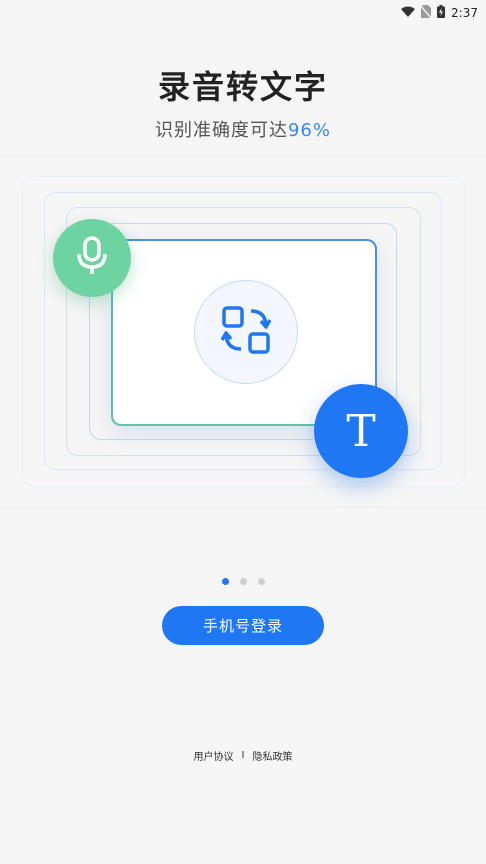 The width and height of the screenshot is (486, 864). Describe the element at coordinates (242, 87) in the screenshot. I see `page-title: 录音转文字` at that location.